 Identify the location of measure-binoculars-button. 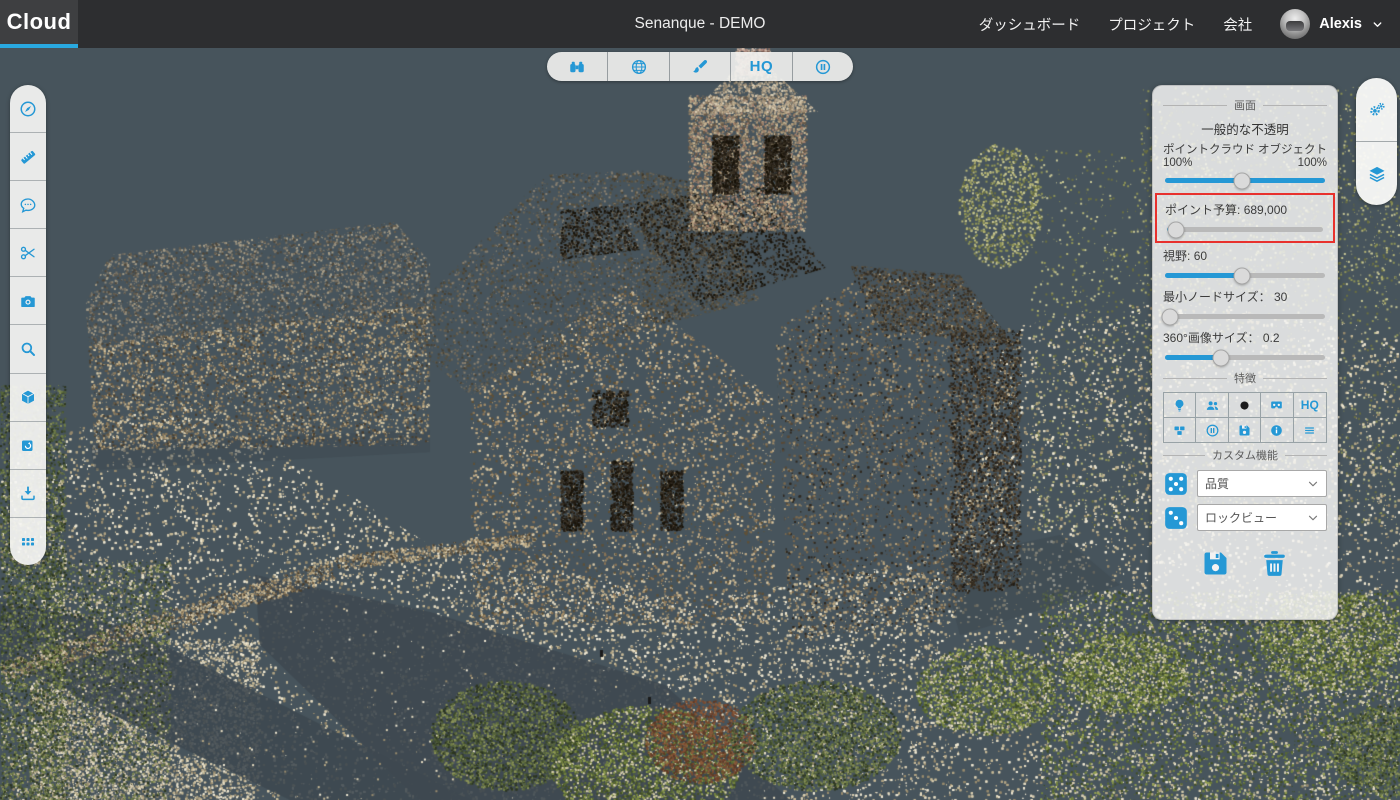
(578, 66).